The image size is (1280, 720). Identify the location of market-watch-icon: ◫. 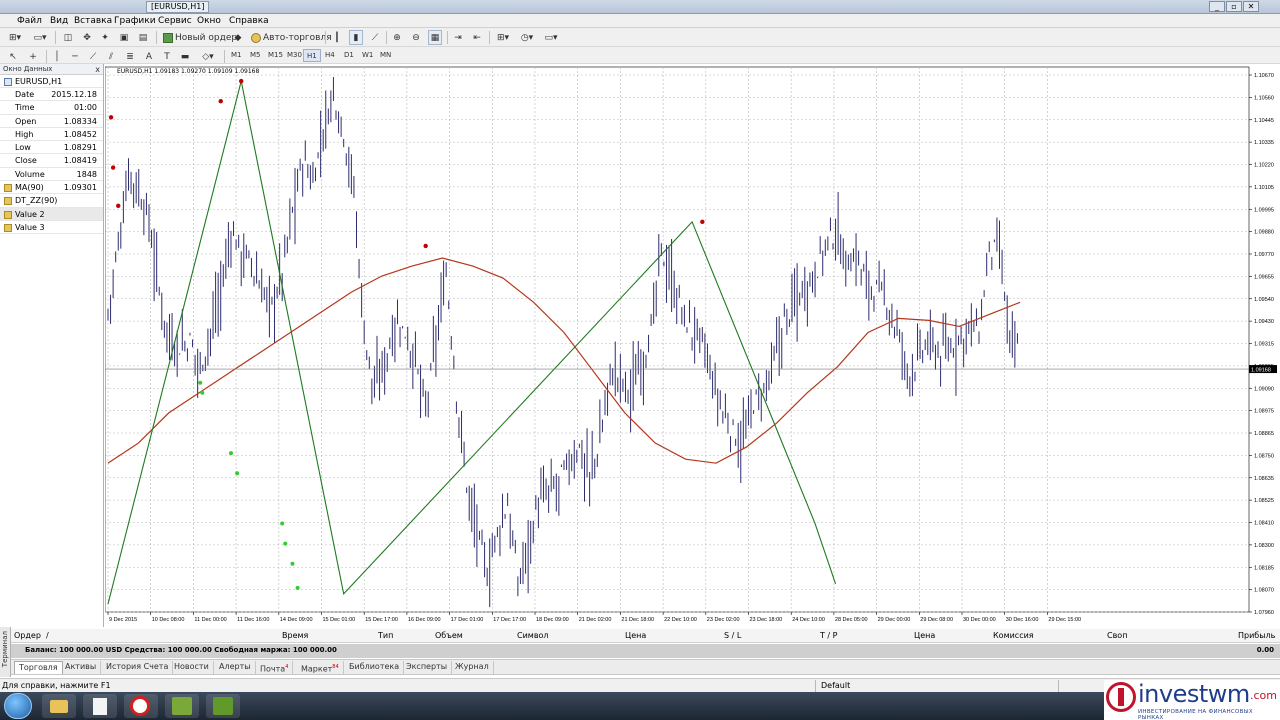
(68, 37).